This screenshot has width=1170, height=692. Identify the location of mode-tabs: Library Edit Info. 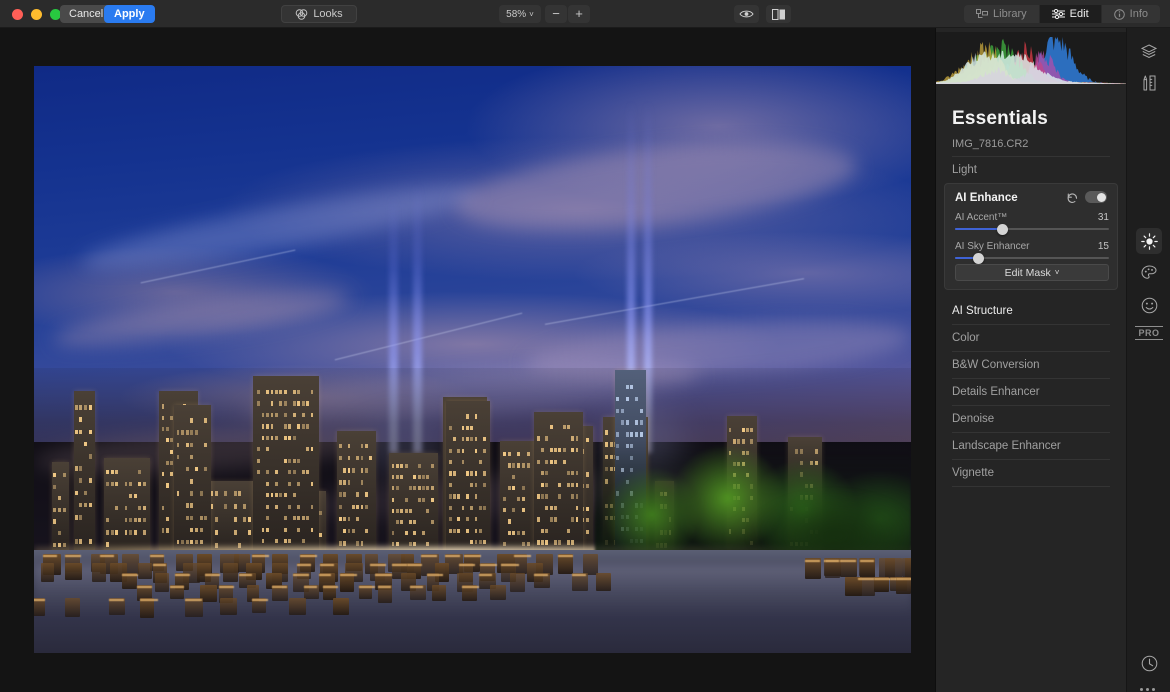
(1062, 14).